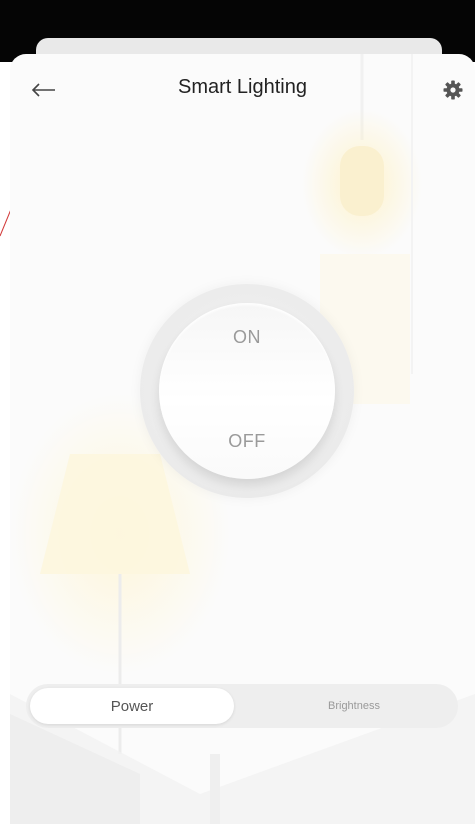 This screenshot has height=824, width=475. What do you see at coordinates (242, 87) in the screenshot?
I see `page-title: Smart Lighting` at bounding box center [242, 87].